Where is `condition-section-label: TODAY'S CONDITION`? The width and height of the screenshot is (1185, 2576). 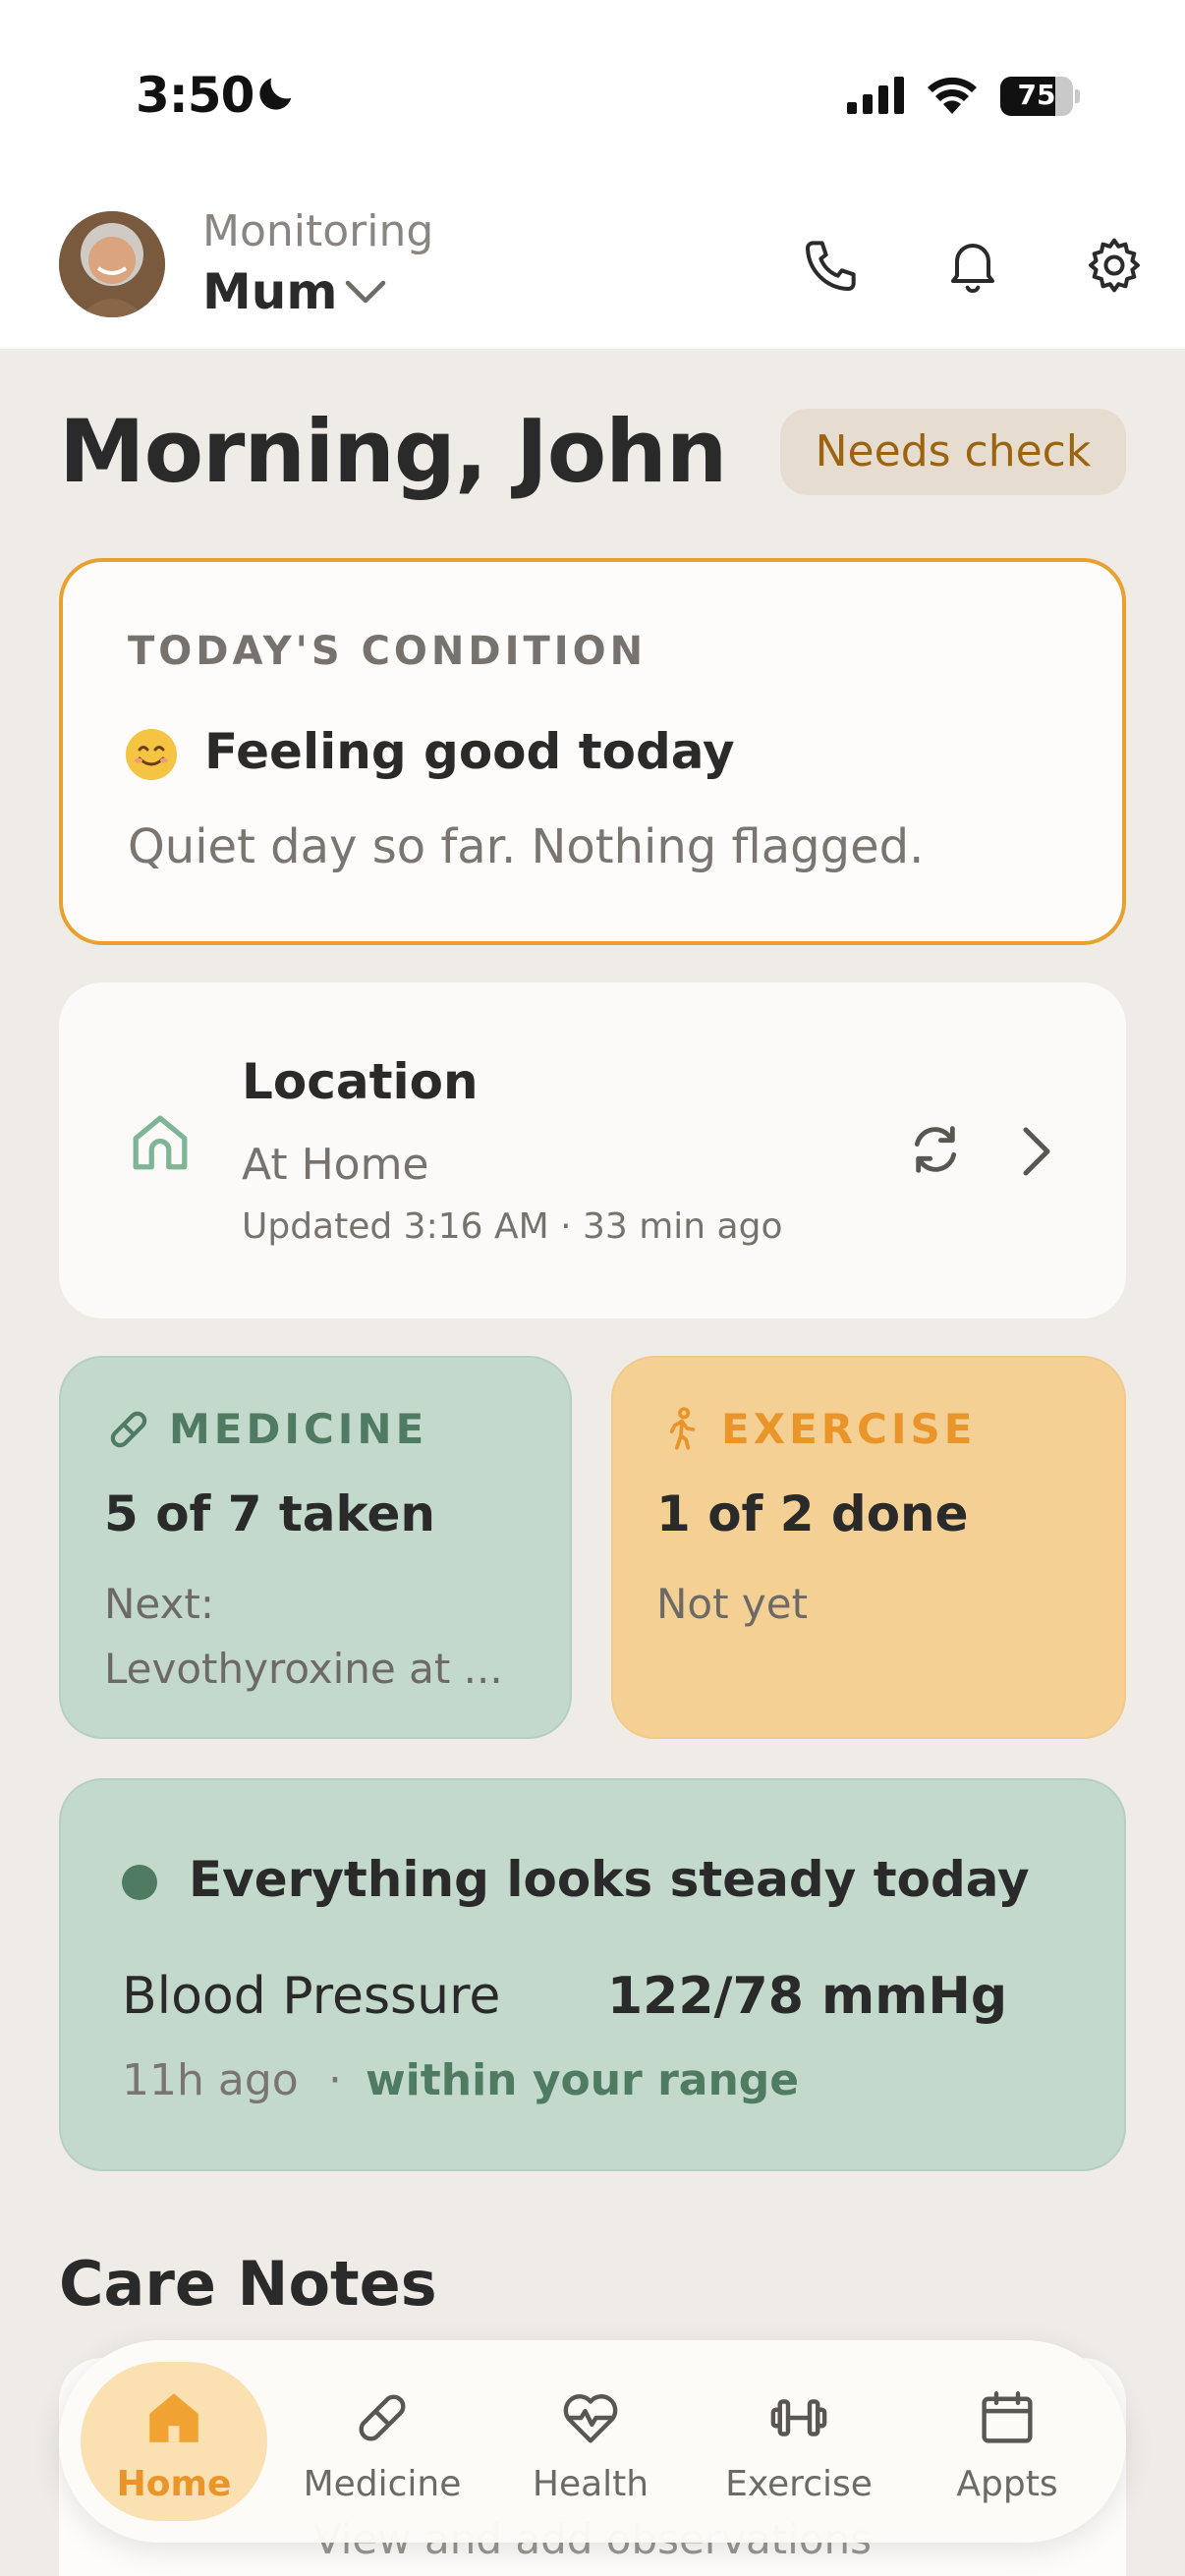
condition-section-label: TODAY'S CONDITION is located at coordinates (388, 651).